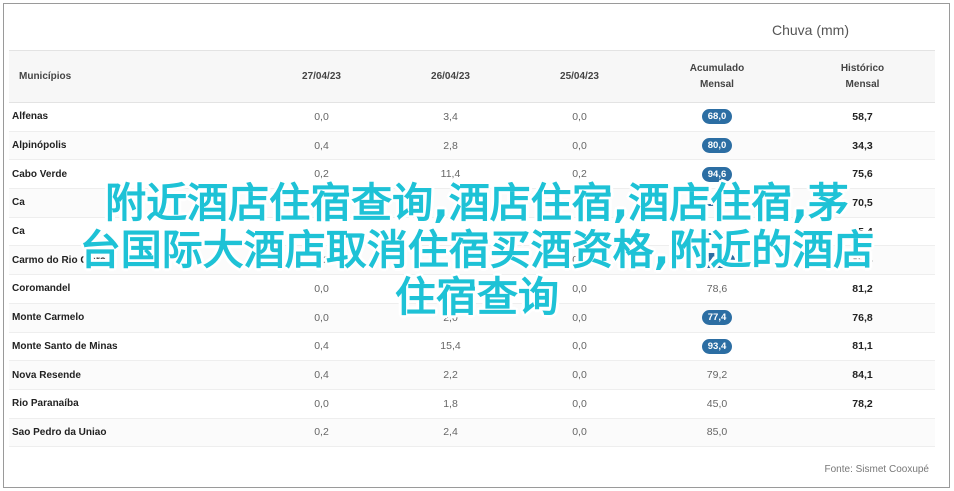 This screenshot has width=954, height=491. I want to click on cell-acumulado: 93,4, so click(717, 347).